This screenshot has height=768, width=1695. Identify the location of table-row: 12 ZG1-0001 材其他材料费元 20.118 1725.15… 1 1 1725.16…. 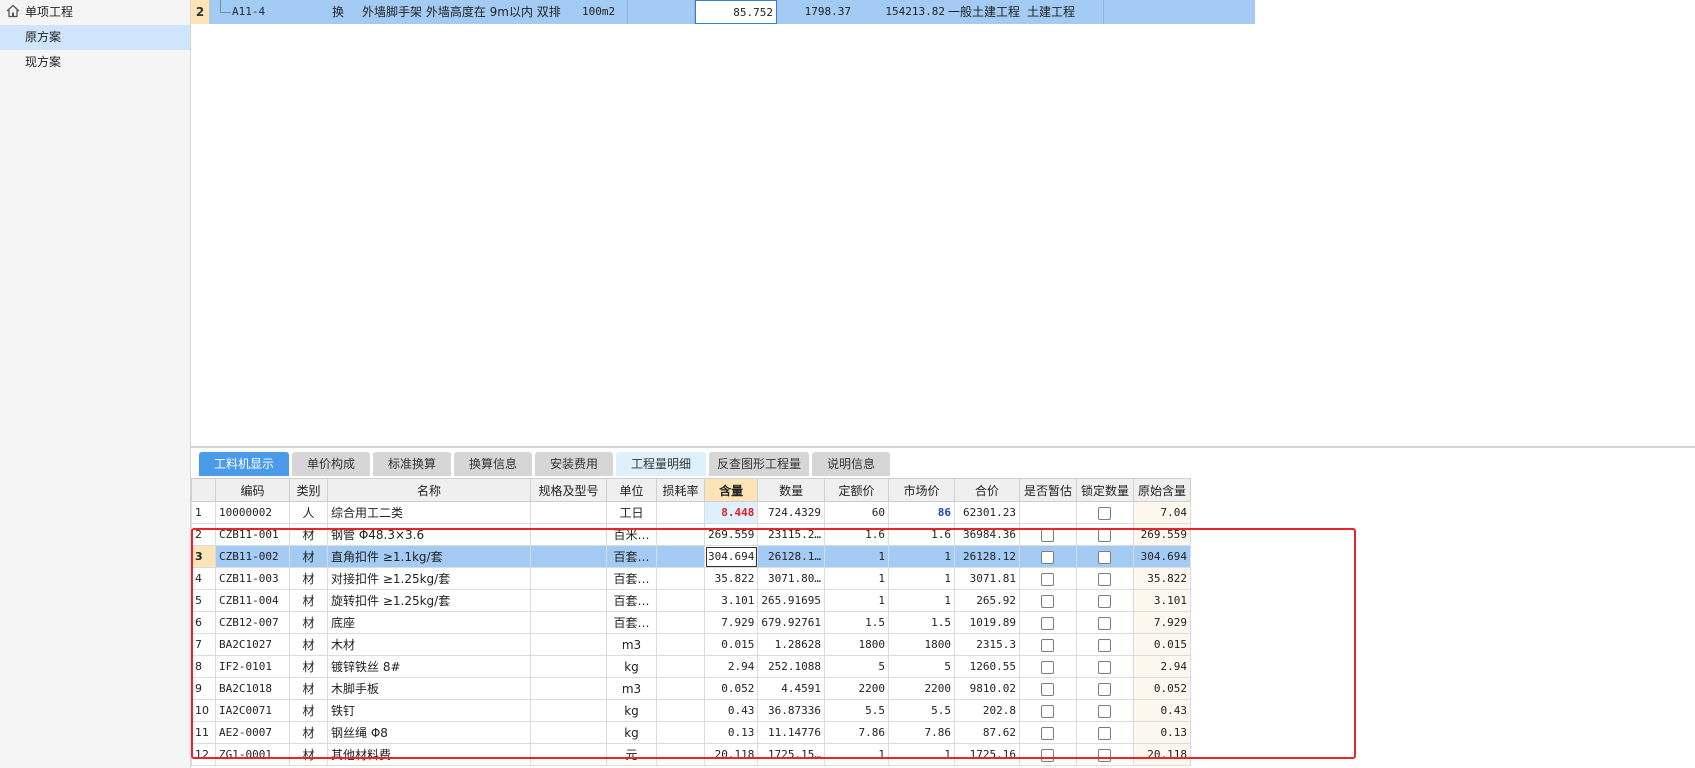
(691, 754).